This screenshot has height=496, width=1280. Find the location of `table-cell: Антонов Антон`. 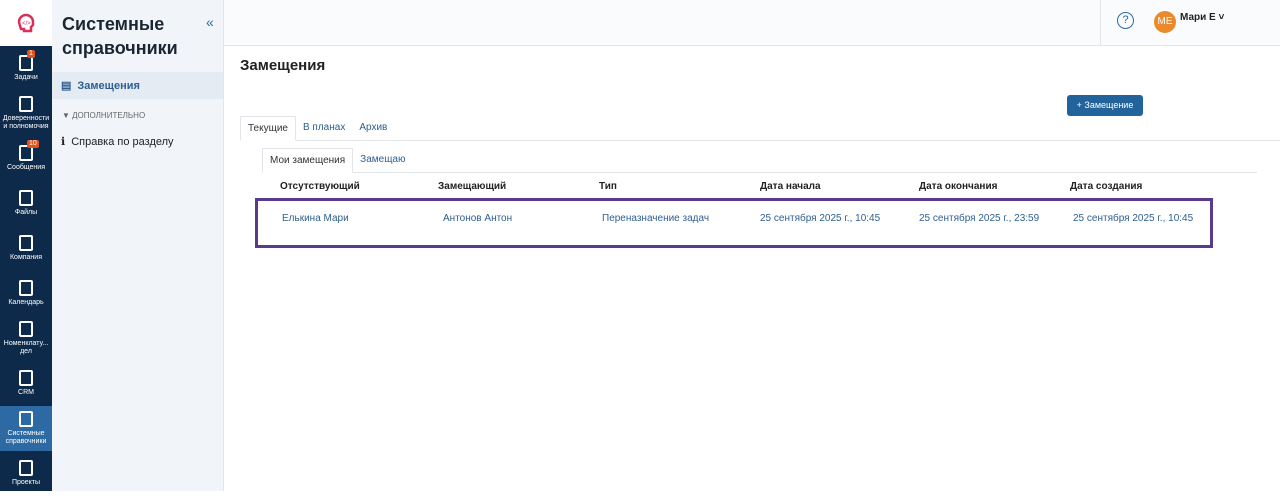

table-cell: Антонов Антон is located at coordinates (477, 218).